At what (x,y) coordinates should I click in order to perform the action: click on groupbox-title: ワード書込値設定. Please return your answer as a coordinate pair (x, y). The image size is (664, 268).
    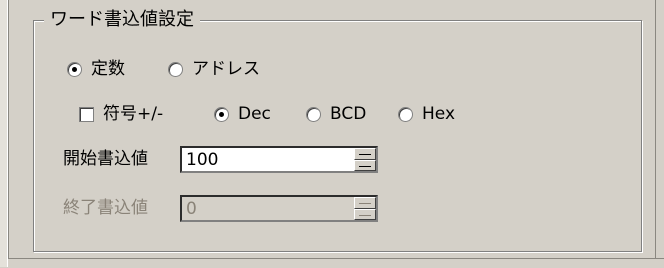
    Looking at the image, I should click on (122, 20).